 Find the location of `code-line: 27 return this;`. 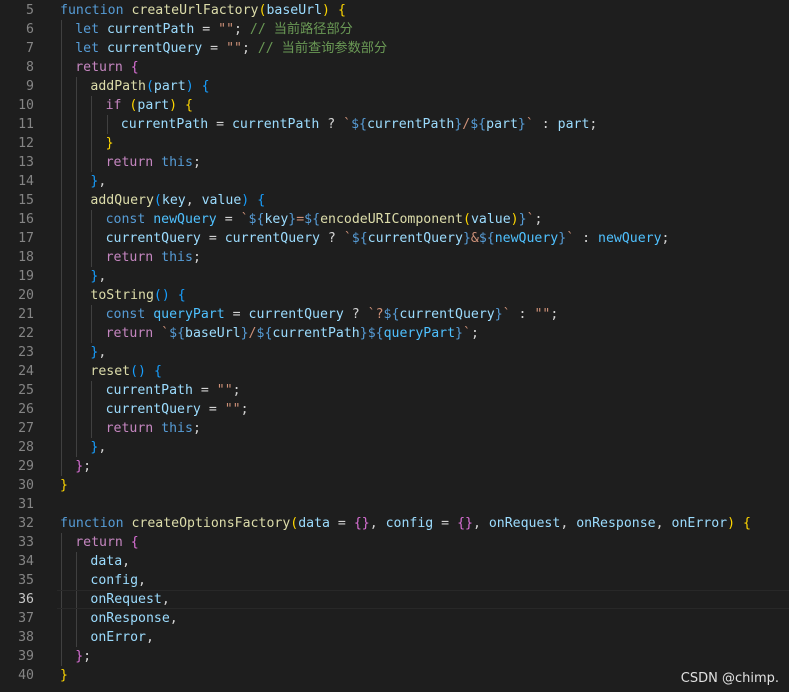

code-line: 27 return this; is located at coordinates (394, 428).